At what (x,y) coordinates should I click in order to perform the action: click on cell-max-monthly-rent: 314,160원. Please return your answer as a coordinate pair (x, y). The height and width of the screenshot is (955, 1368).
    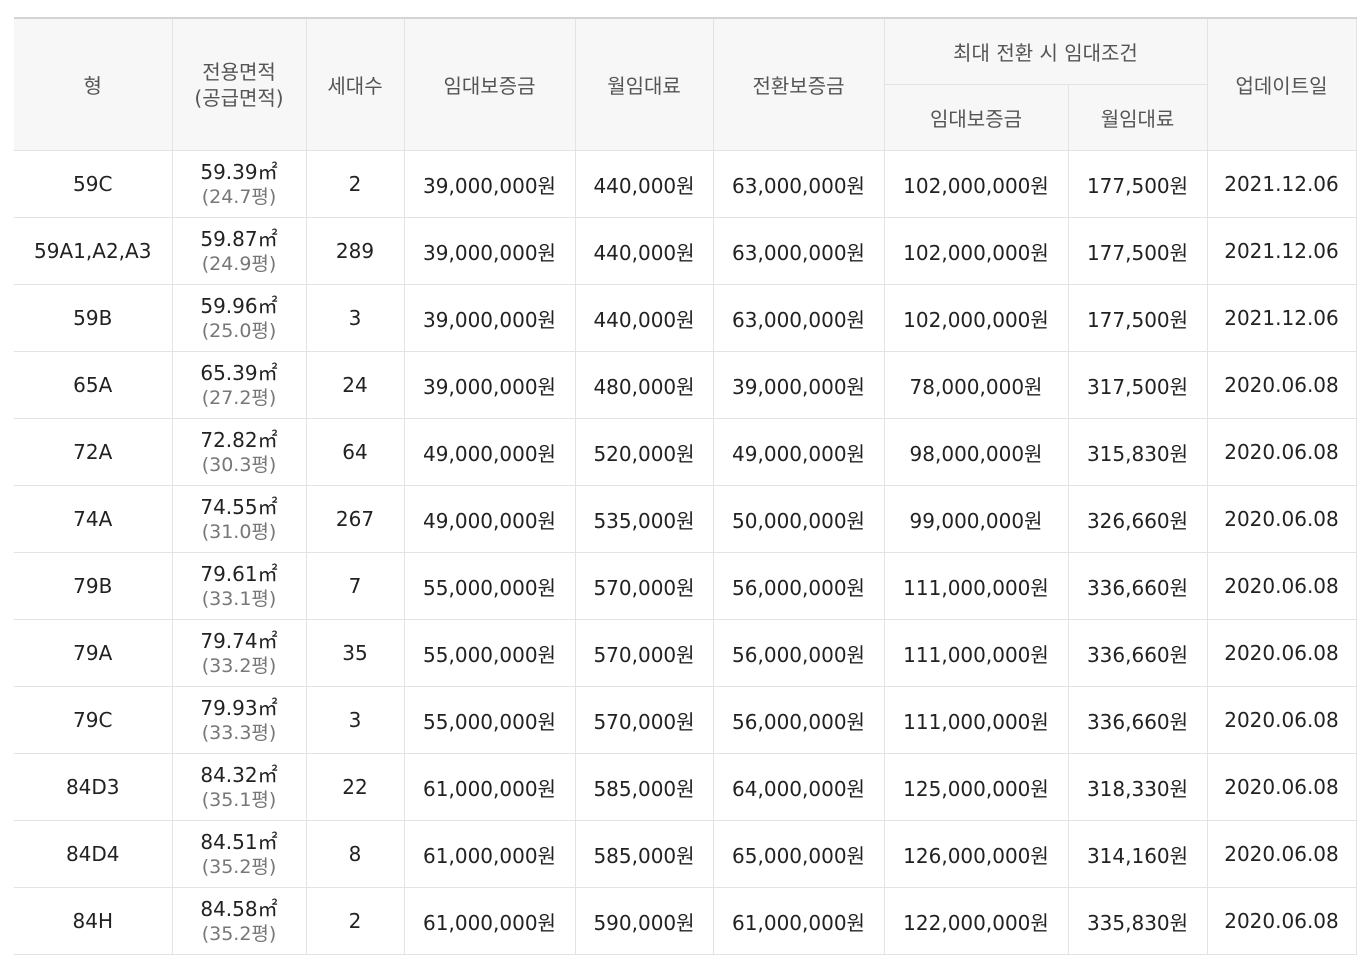
    Looking at the image, I should click on (1137, 854).